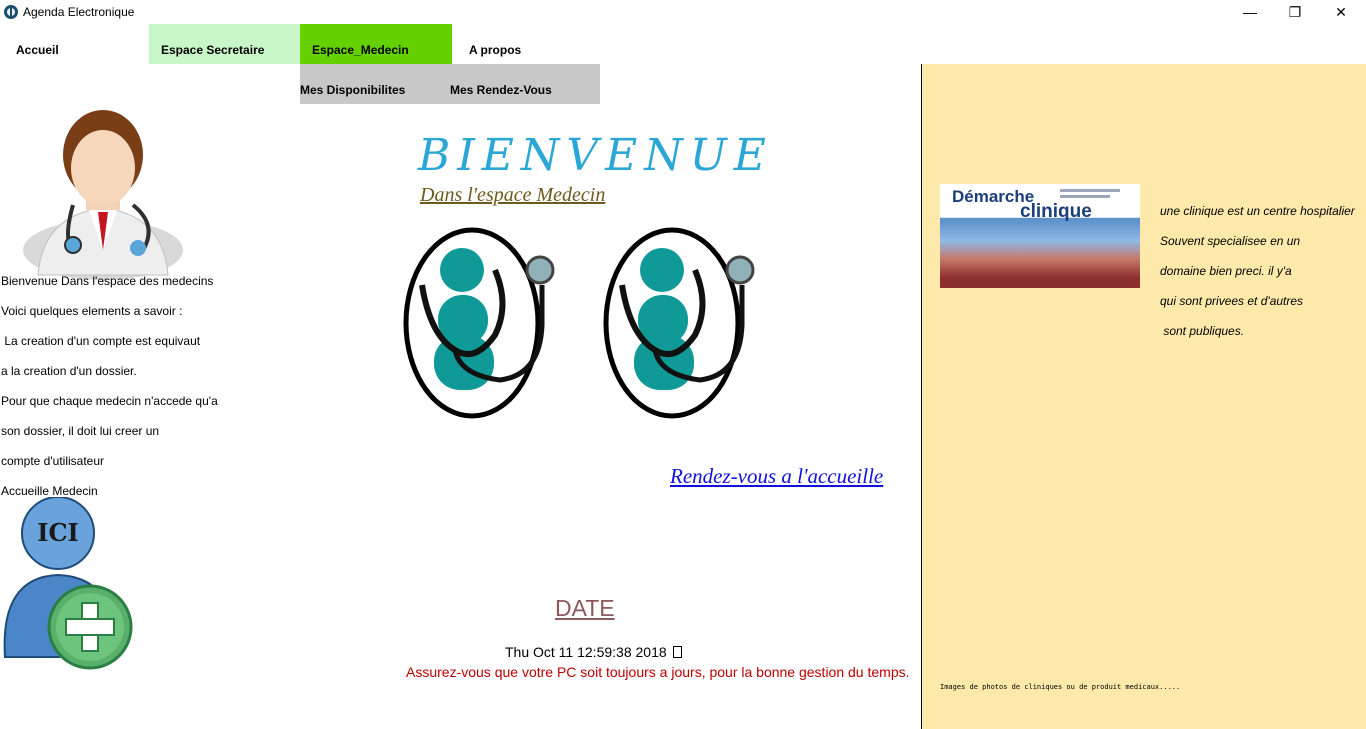 The height and width of the screenshot is (729, 1366). What do you see at coordinates (517, 44) in the screenshot?
I see `menu-a-propos: A propos` at bounding box center [517, 44].